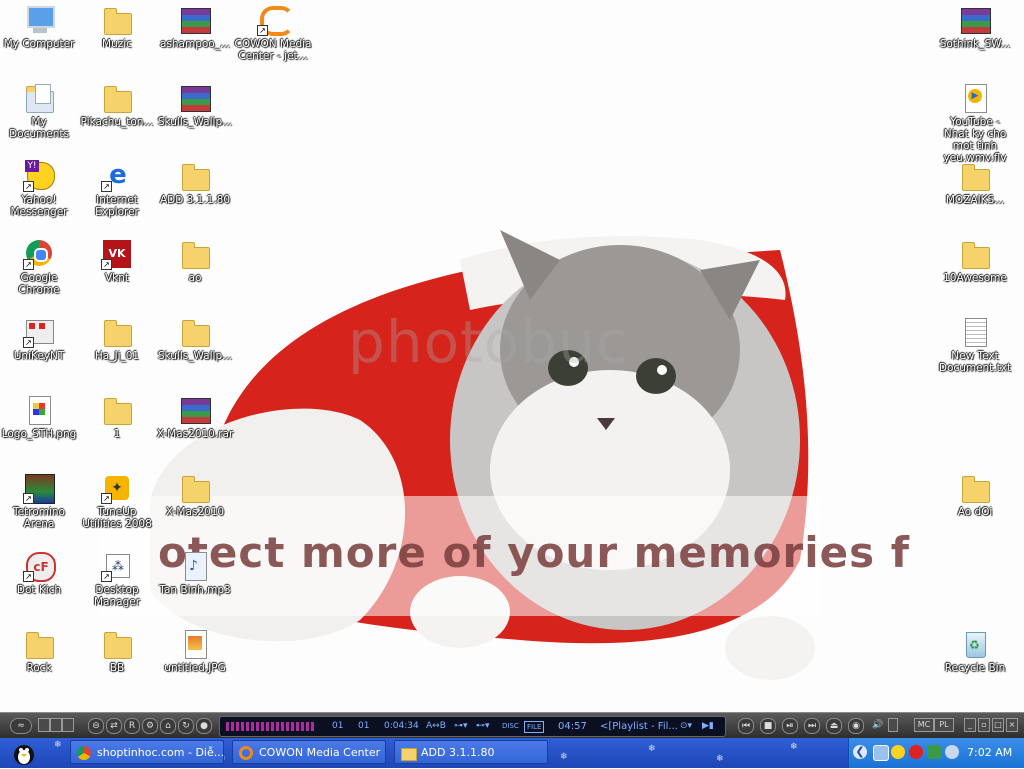 Image resolution: width=1024 pixels, height=769 pixels. Describe the element at coordinates (39, 566) in the screenshot. I see `dot-kich-icon: cF ↗` at that location.